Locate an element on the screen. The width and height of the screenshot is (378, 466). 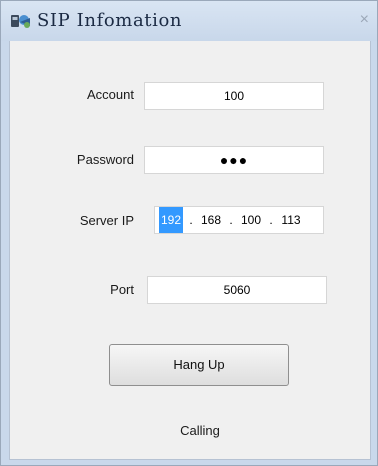
server-ip-label: Server IP is located at coordinates (106, 220).